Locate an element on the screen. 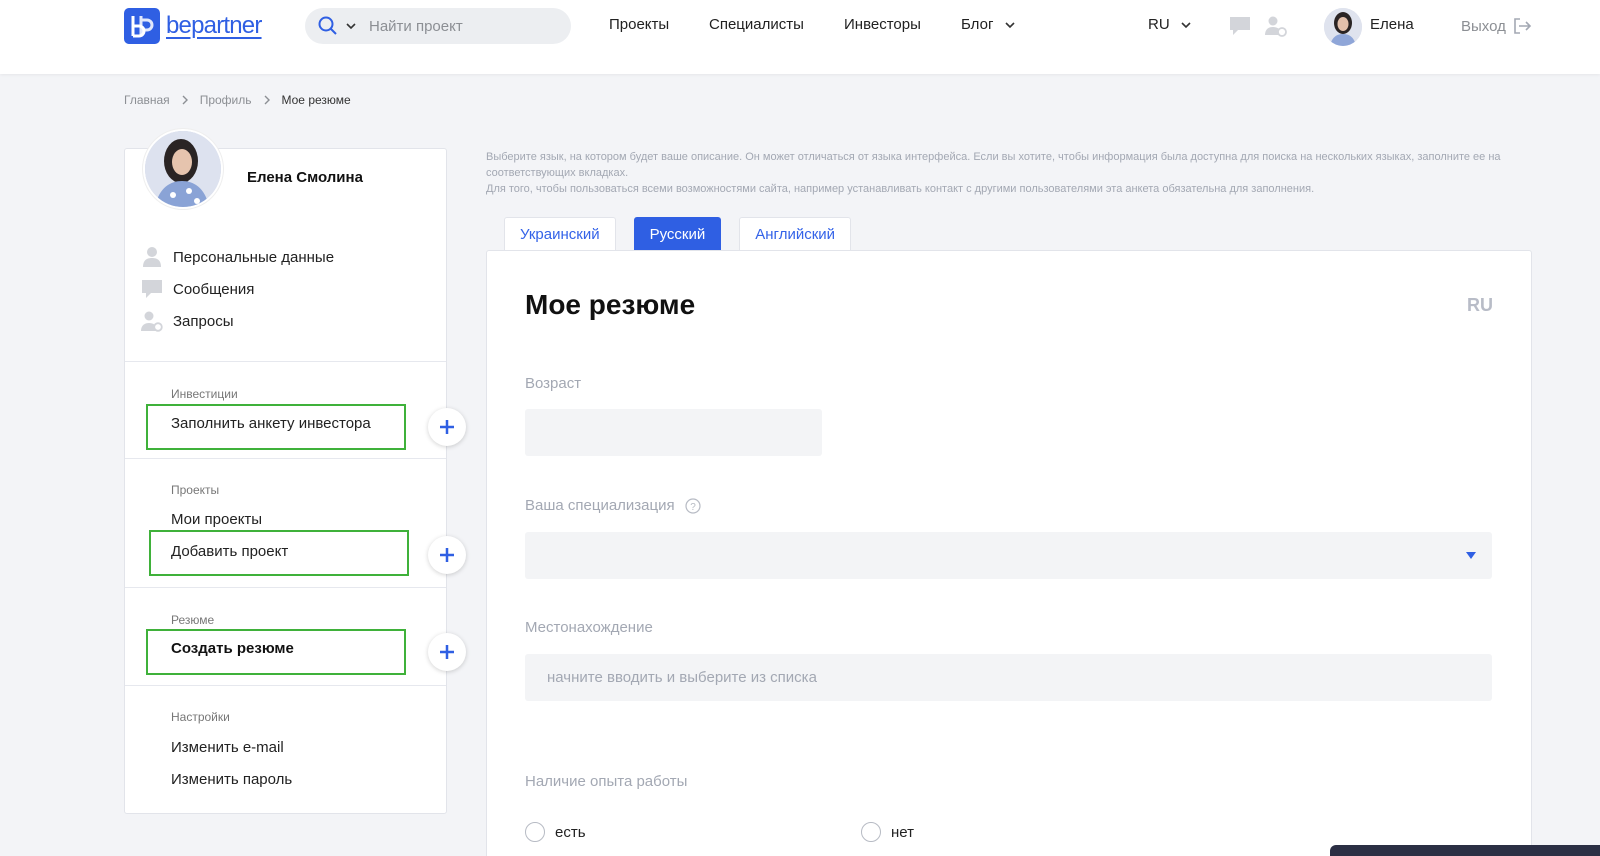  menu-messages: Сообщения is located at coordinates (197, 289).